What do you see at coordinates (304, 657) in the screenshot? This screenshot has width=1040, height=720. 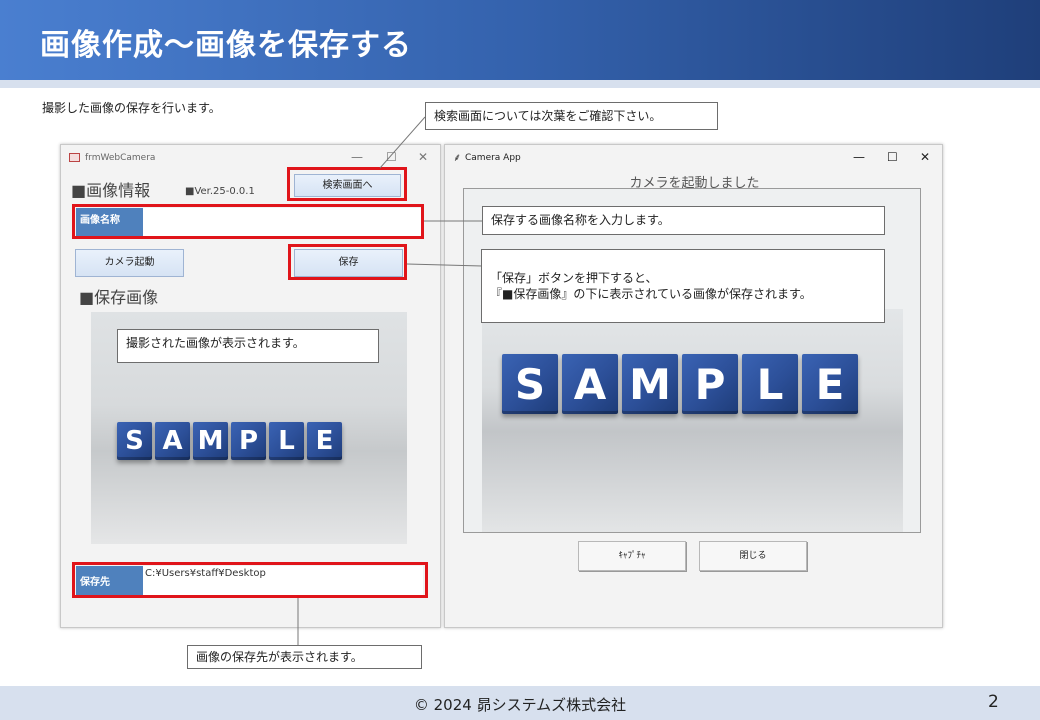 I see `callout-path-note: 画像の保存先が表示されます。` at bounding box center [304, 657].